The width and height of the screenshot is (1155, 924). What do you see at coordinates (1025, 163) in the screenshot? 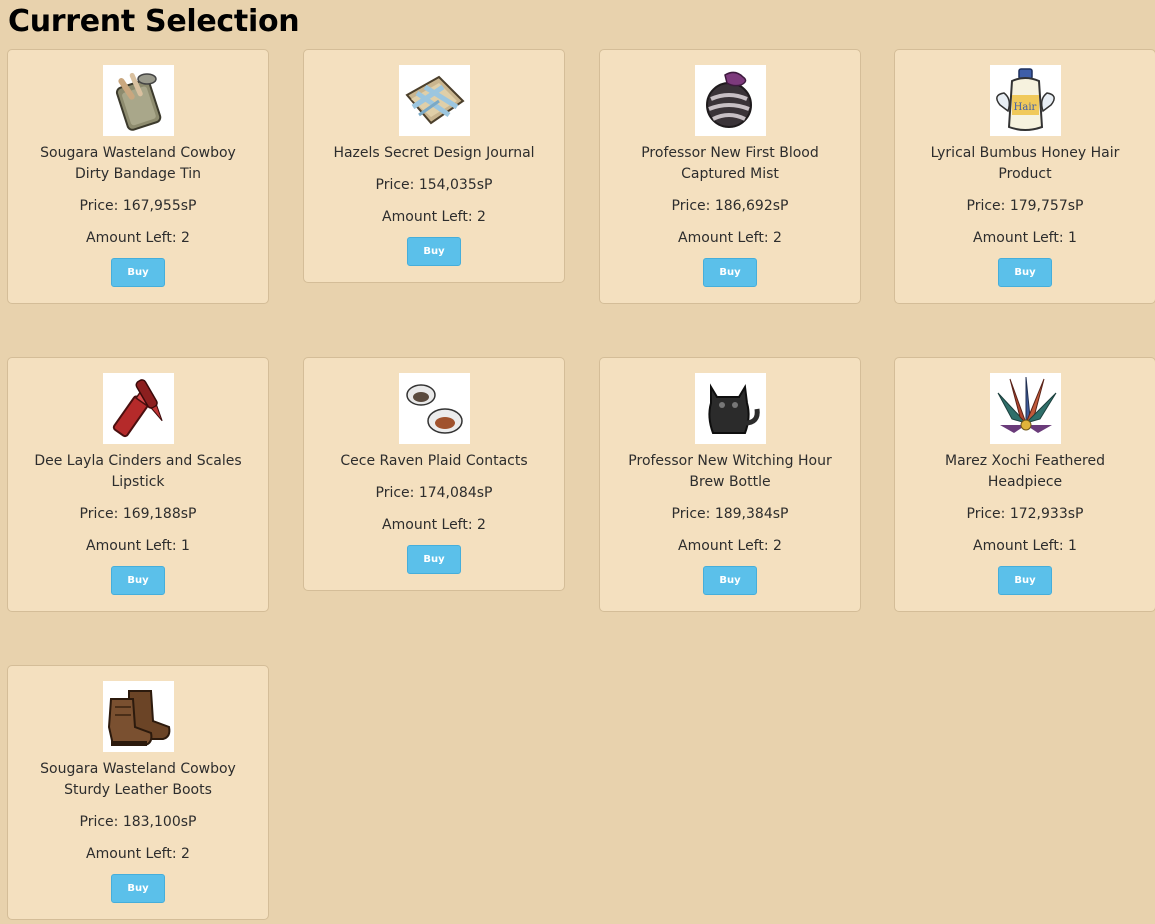
I see `item-name: Lyrical Bumbus Honey Hair Product` at bounding box center [1025, 163].